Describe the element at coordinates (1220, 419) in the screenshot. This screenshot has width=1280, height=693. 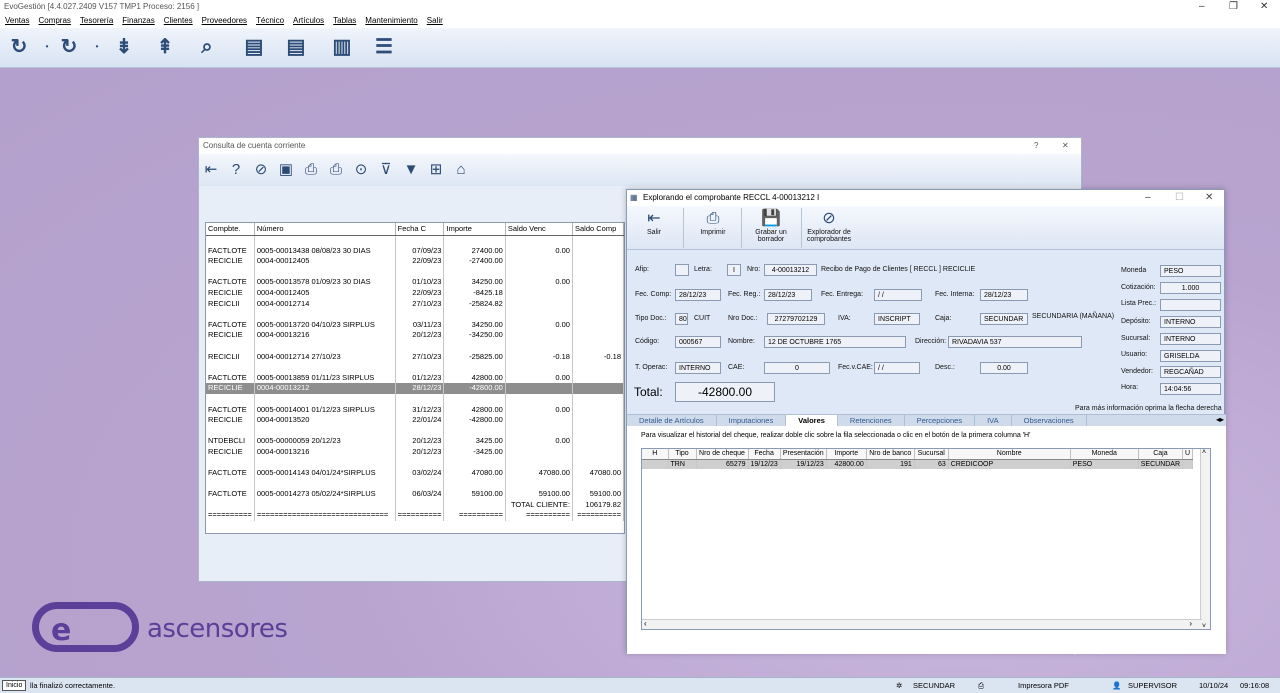
I see `tab-scroll-icon: ◂▸` at that location.